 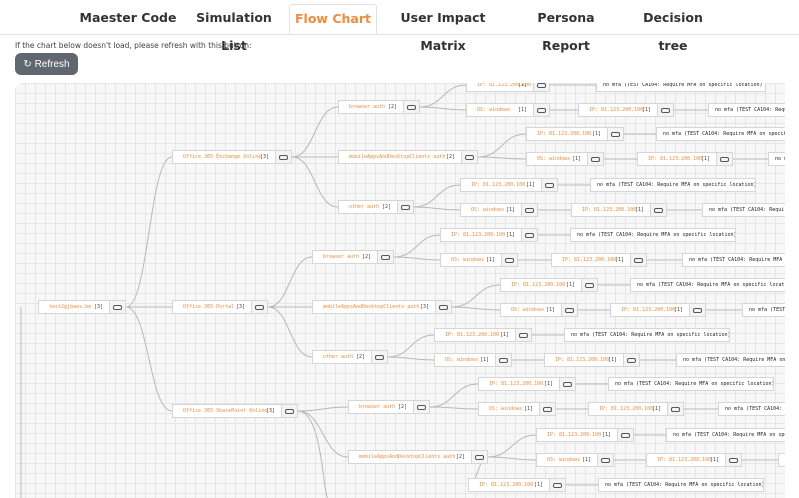 What do you see at coordinates (443, 28) in the screenshot?
I see `tab-user-impact-matrix: User Impact Matrix` at bounding box center [443, 28].